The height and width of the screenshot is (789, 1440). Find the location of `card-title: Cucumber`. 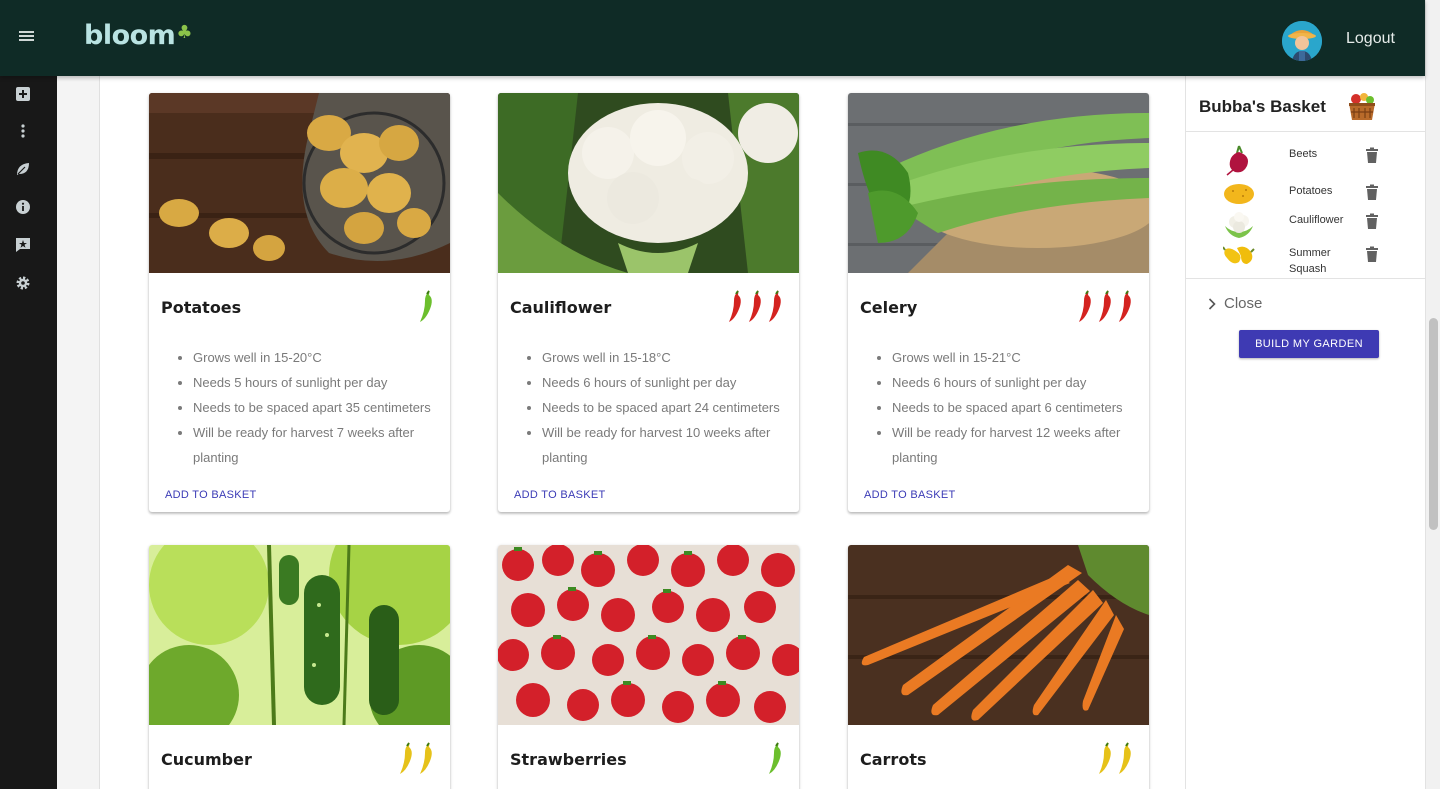

card-title: Cucumber is located at coordinates (206, 759).